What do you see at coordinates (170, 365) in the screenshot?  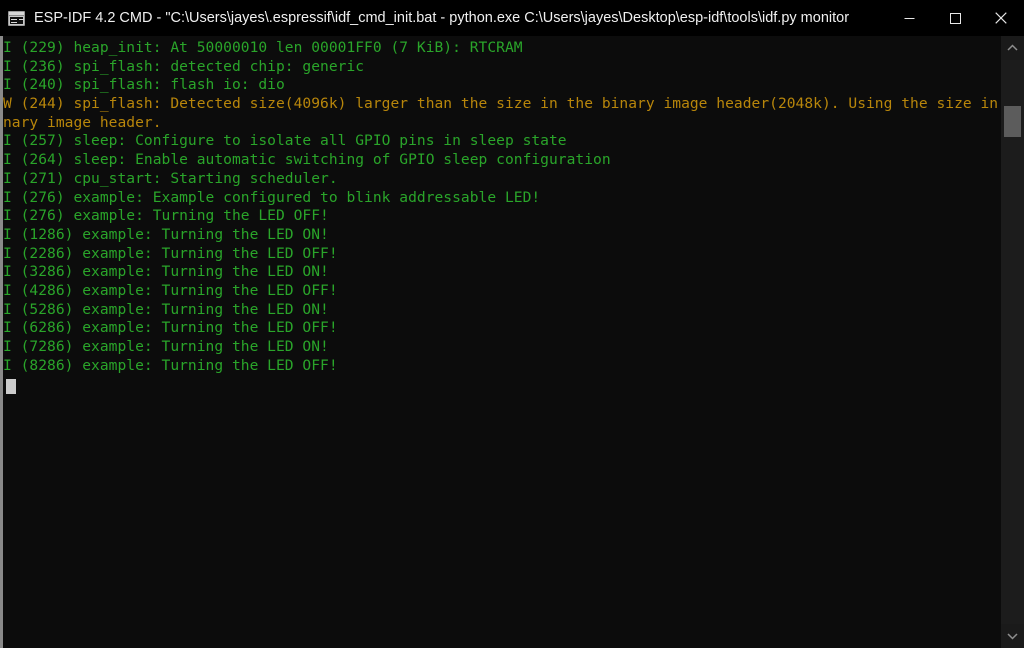 I see `console-line: I (8286) example: Turning the LED OFF!` at bounding box center [170, 365].